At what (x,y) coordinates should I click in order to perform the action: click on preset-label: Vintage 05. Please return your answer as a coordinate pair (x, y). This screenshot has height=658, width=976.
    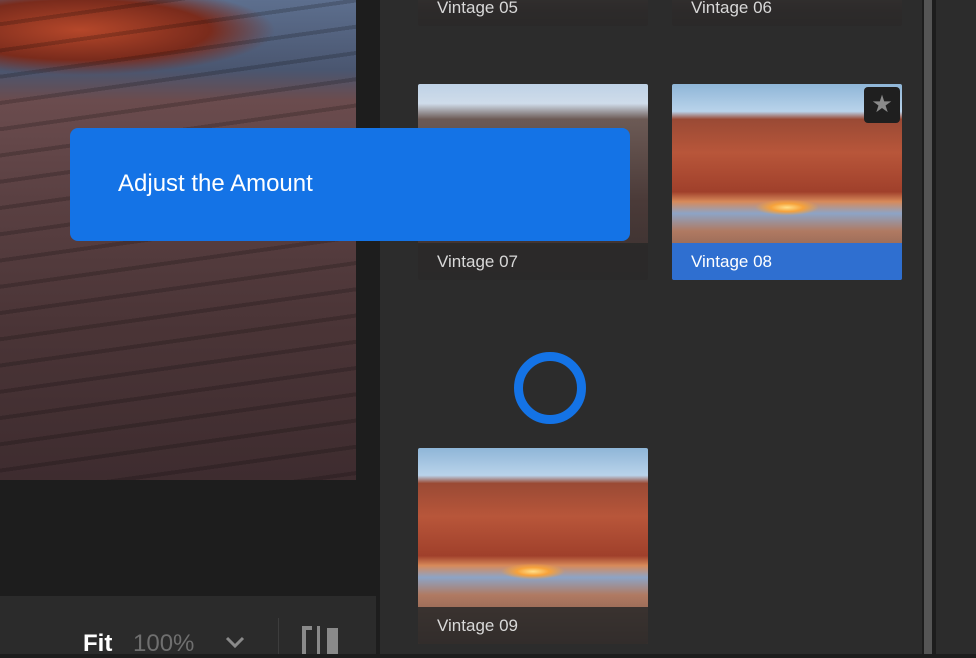
    Looking at the image, I should click on (533, 13).